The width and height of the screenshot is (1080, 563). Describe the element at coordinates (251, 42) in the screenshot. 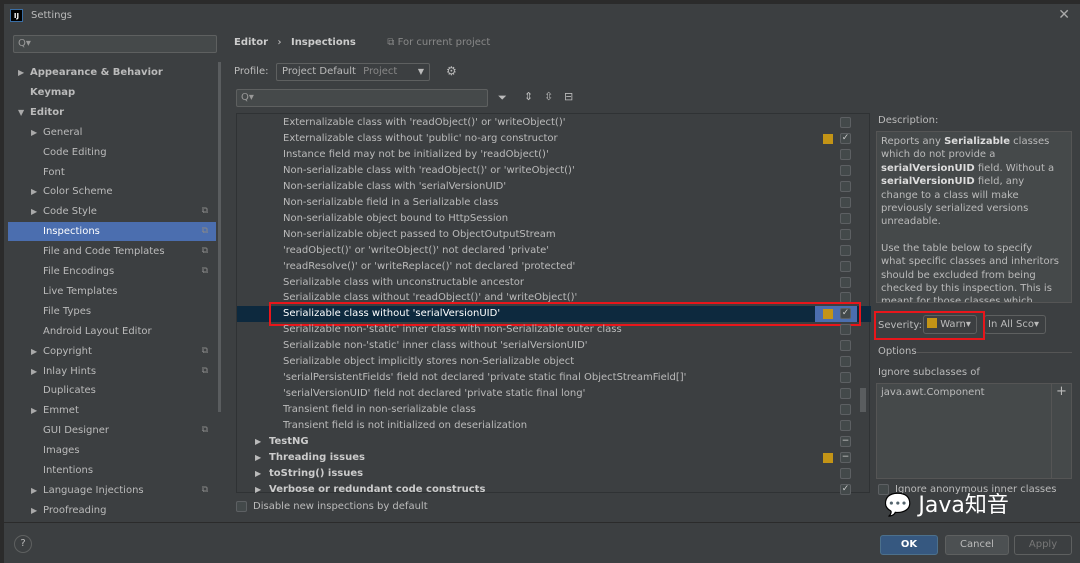

I see `breadcrumb-editor: Editor` at that location.